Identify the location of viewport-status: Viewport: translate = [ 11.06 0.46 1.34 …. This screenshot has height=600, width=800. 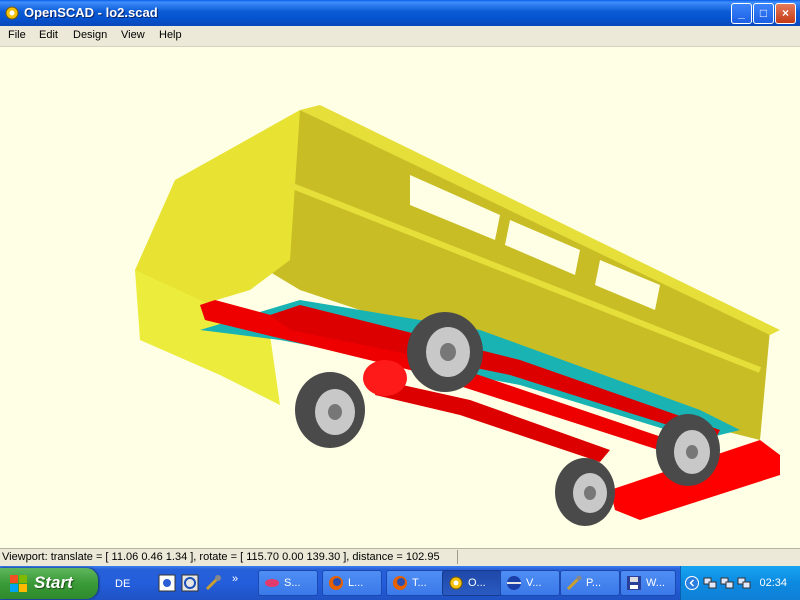
(221, 557).